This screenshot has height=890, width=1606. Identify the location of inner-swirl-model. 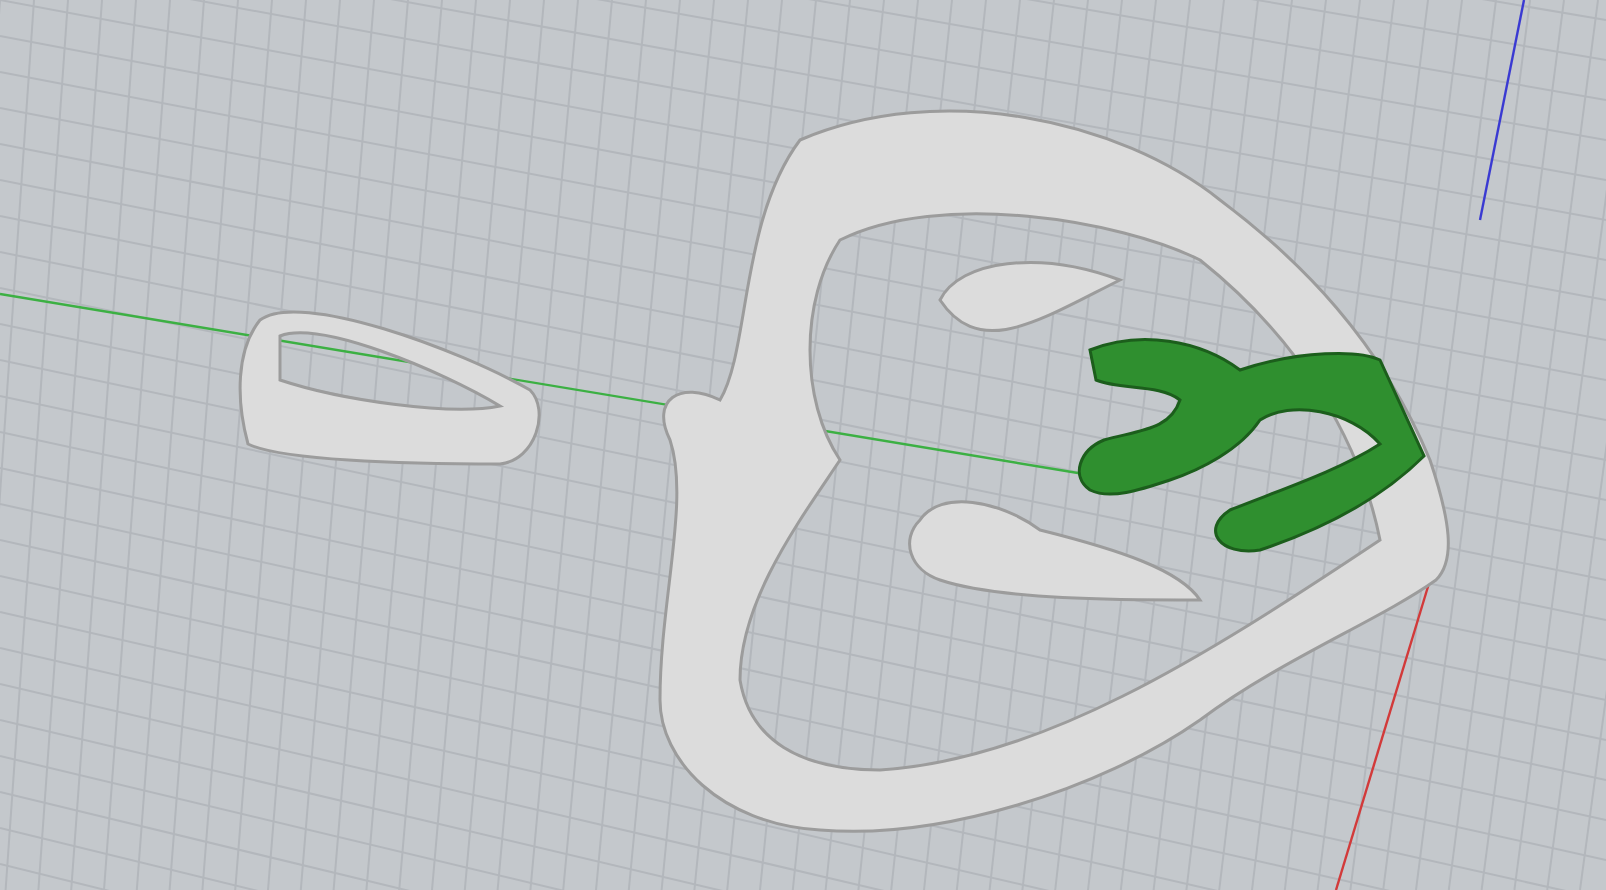
(1251, 445).